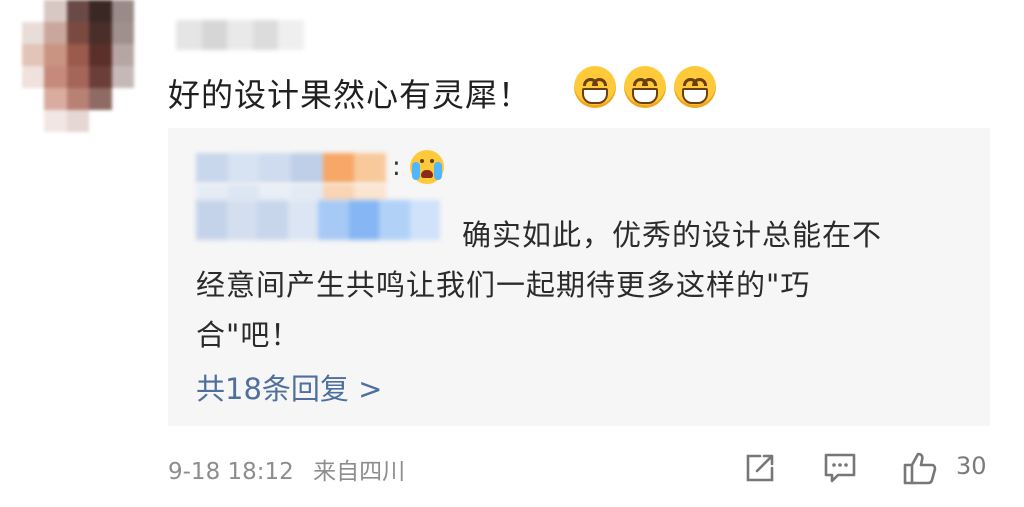 This screenshot has width=1024, height=507. What do you see at coordinates (359, 472) in the screenshot?
I see `comment-location: 来自四川` at bounding box center [359, 472].